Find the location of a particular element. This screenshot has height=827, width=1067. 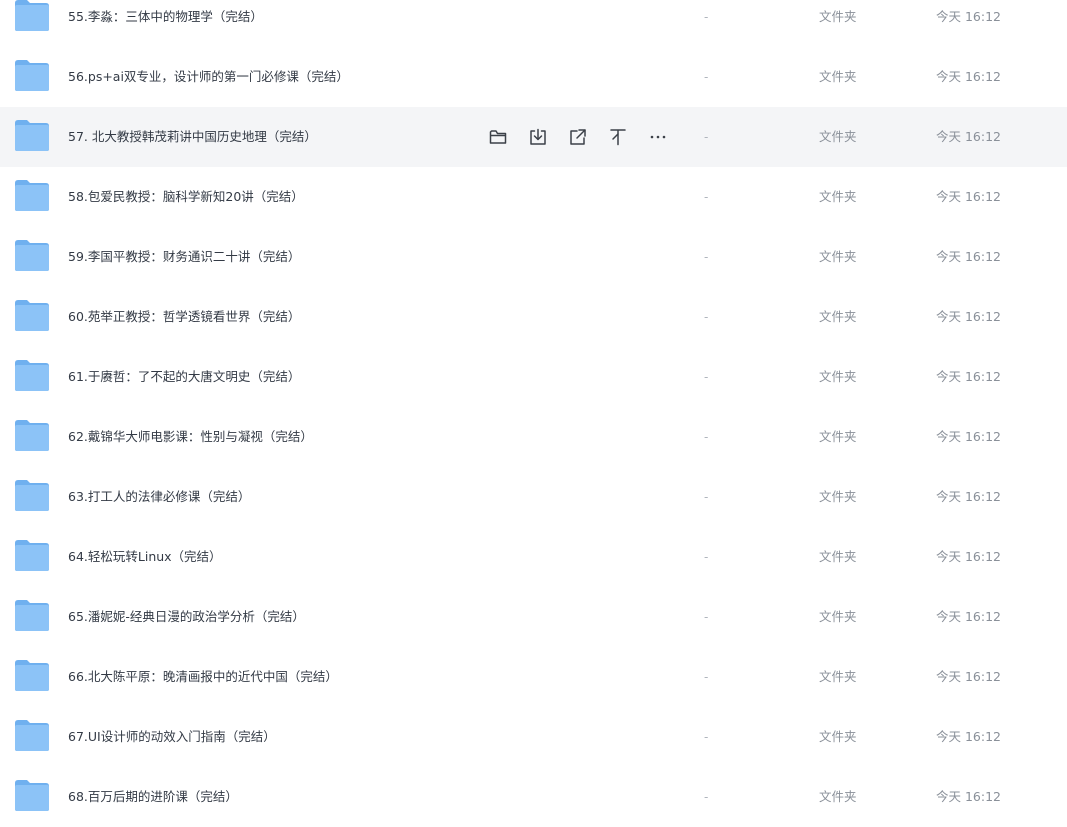

download-icon is located at coordinates (538, 137).